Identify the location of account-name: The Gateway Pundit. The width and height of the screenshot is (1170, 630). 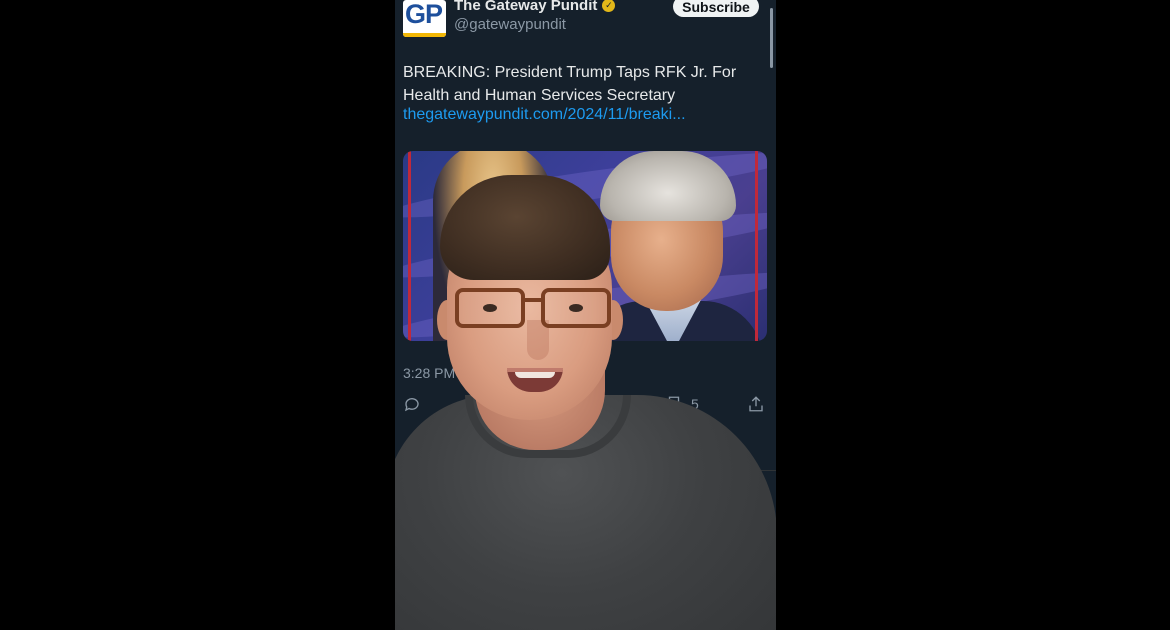
(525, 7).